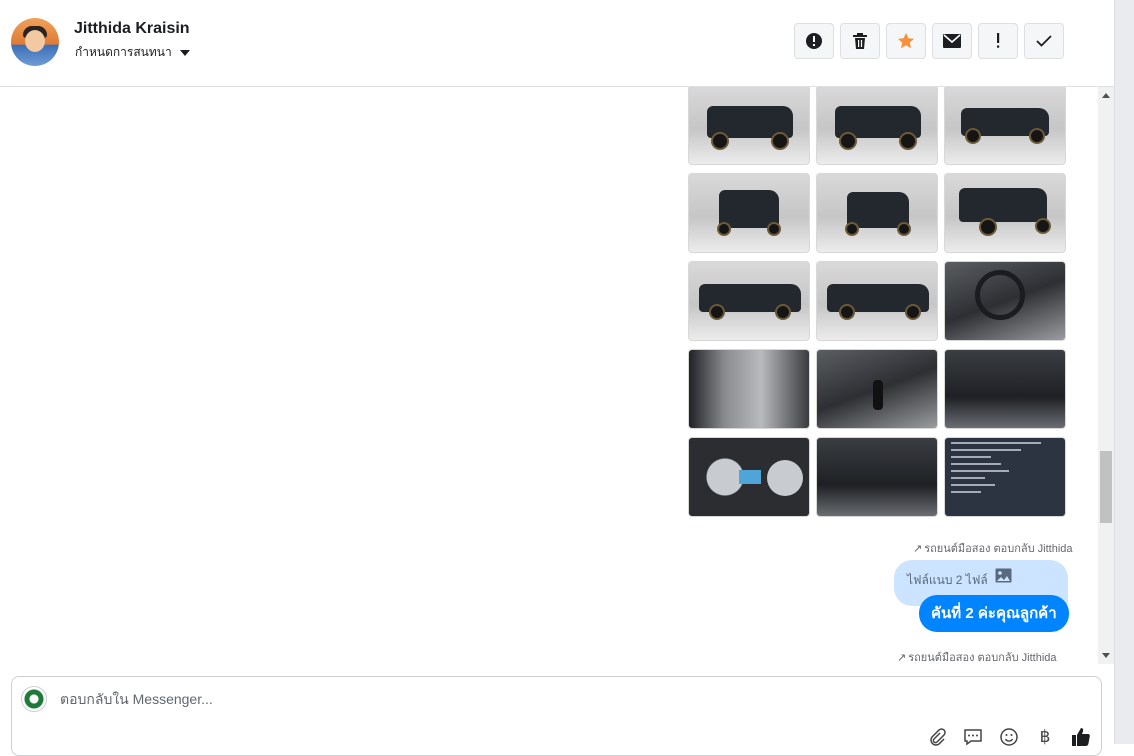 The width and height of the screenshot is (1134, 756). What do you see at coordinates (1106, 487) in the screenshot?
I see `scroll-thumb` at bounding box center [1106, 487].